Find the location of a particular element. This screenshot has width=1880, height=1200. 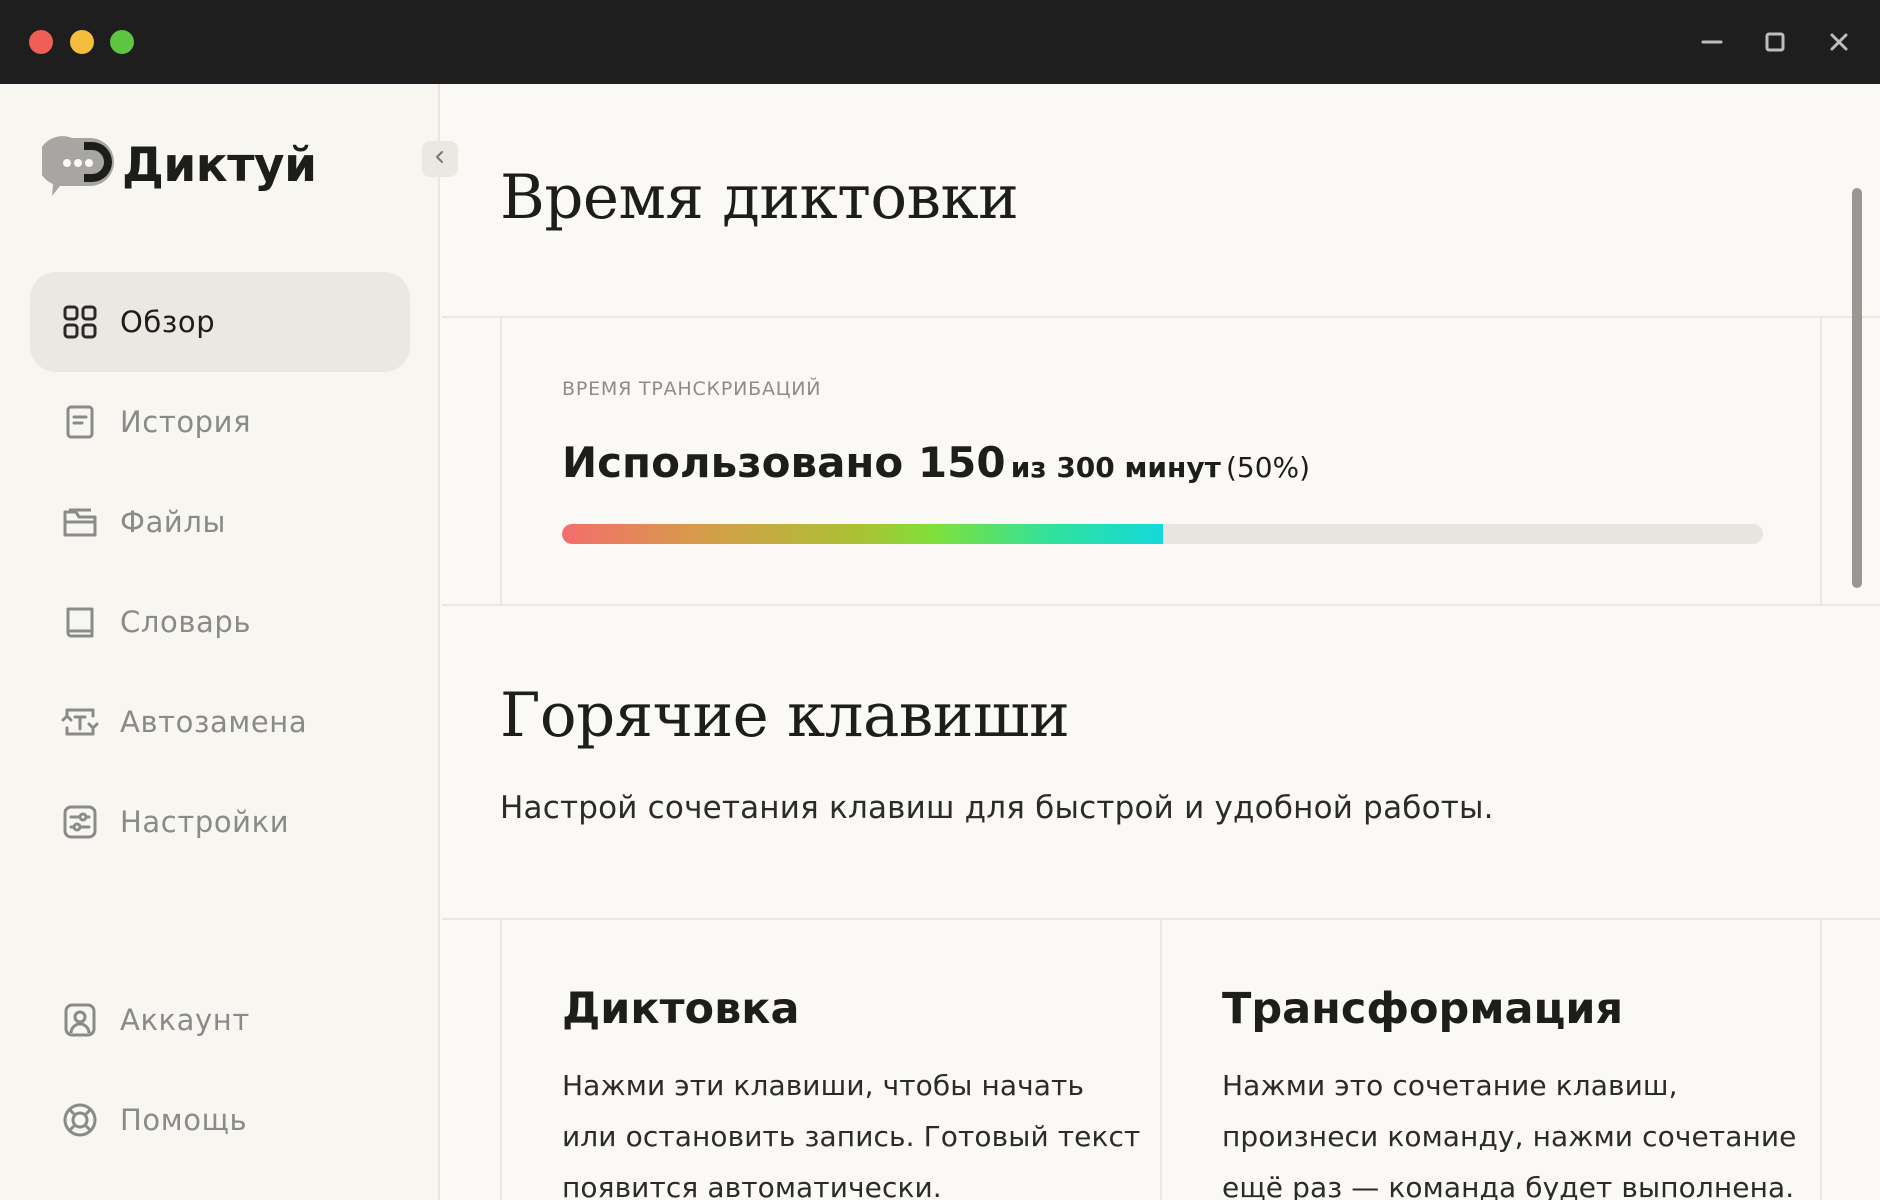

sidebar-item-history: История is located at coordinates (220, 422).